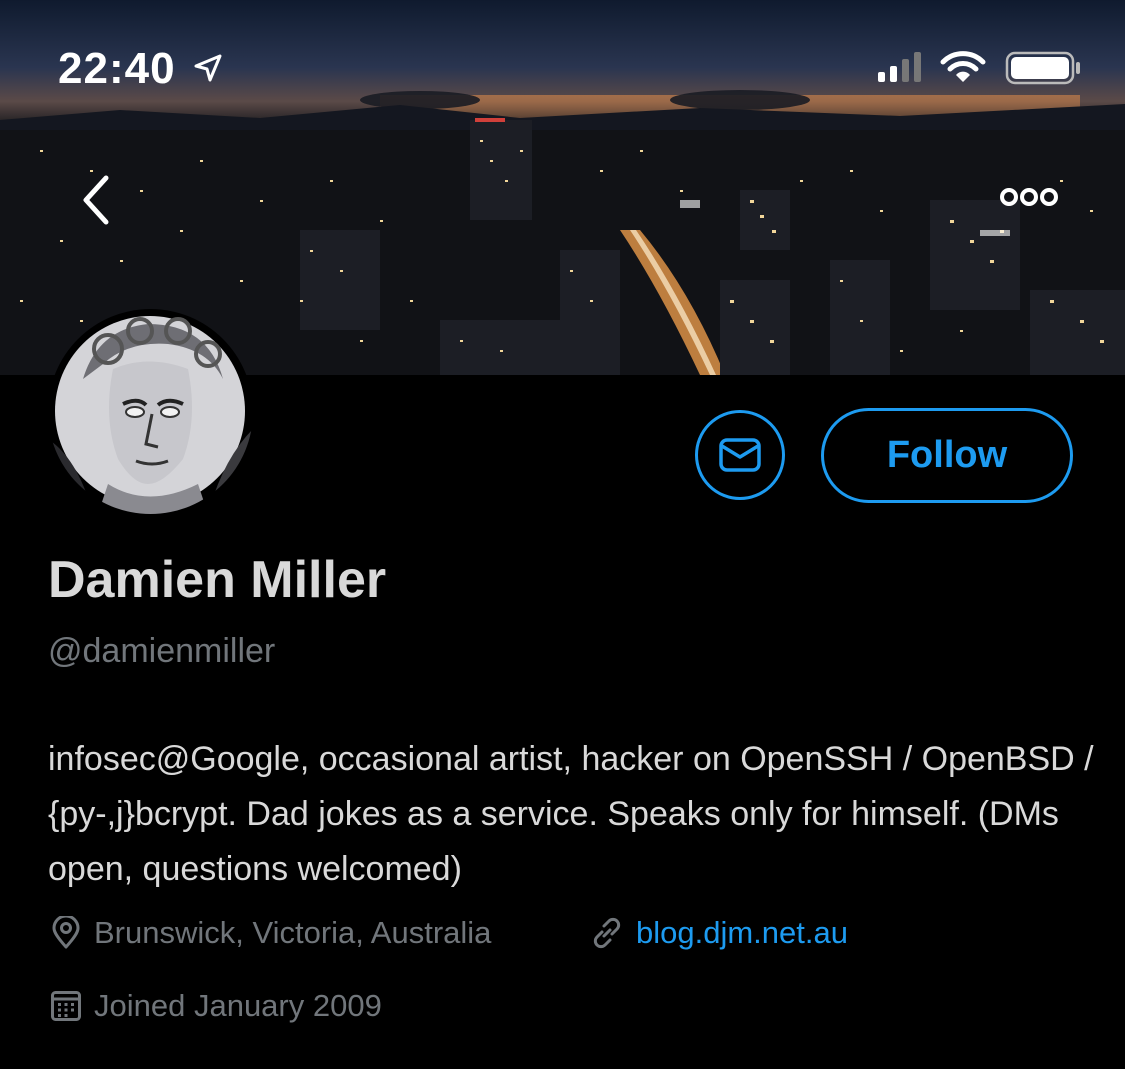  I want to click on joined-row: Joined January 2009, so click(216, 1006).